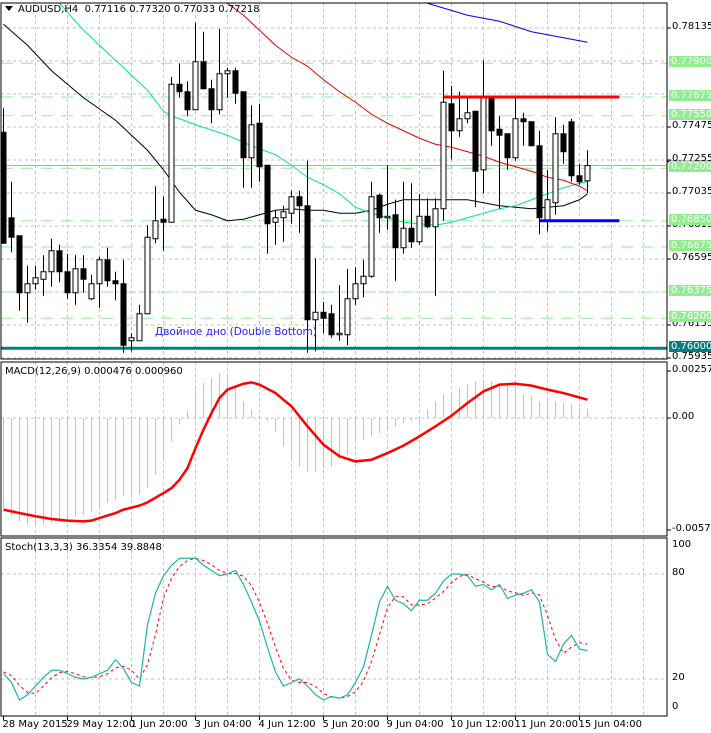 The width and height of the screenshot is (711, 733). What do you see at coordinates (150, 9) in the screenshot?
I see `high-value: 0.77320` at bounding box center [150, 9].